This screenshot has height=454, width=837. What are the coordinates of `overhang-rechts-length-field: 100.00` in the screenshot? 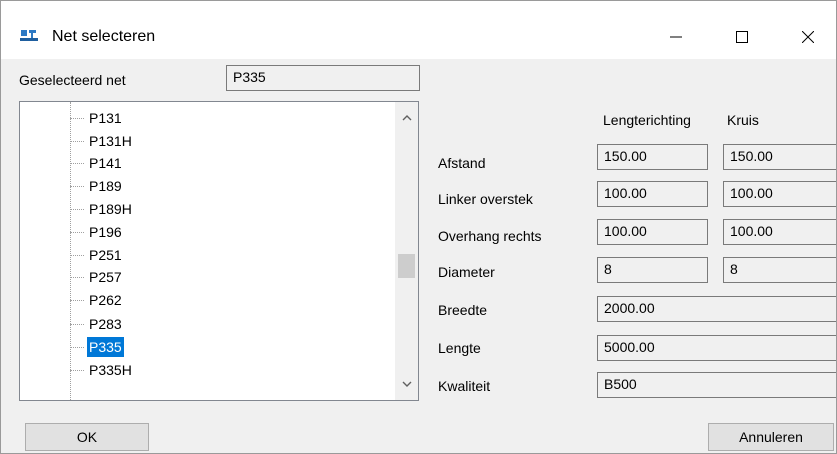 It's located at (652, 232).